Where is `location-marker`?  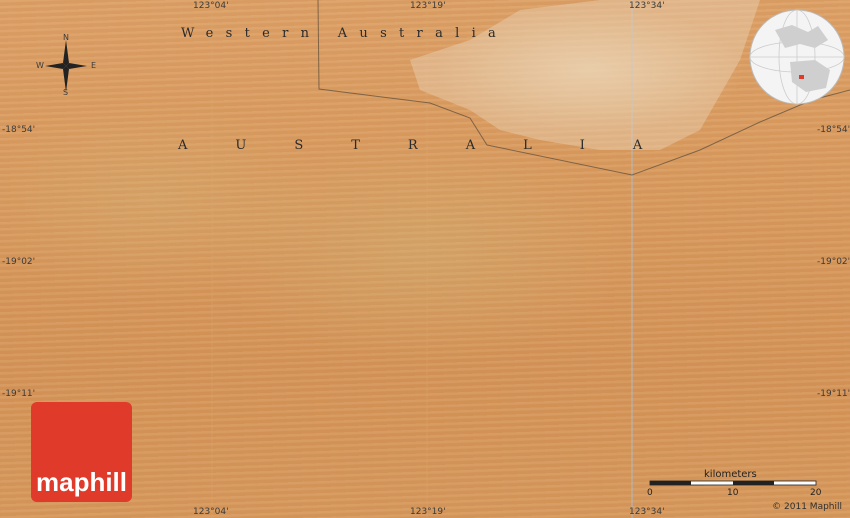
location-marker is located at coordinates (801, 77).